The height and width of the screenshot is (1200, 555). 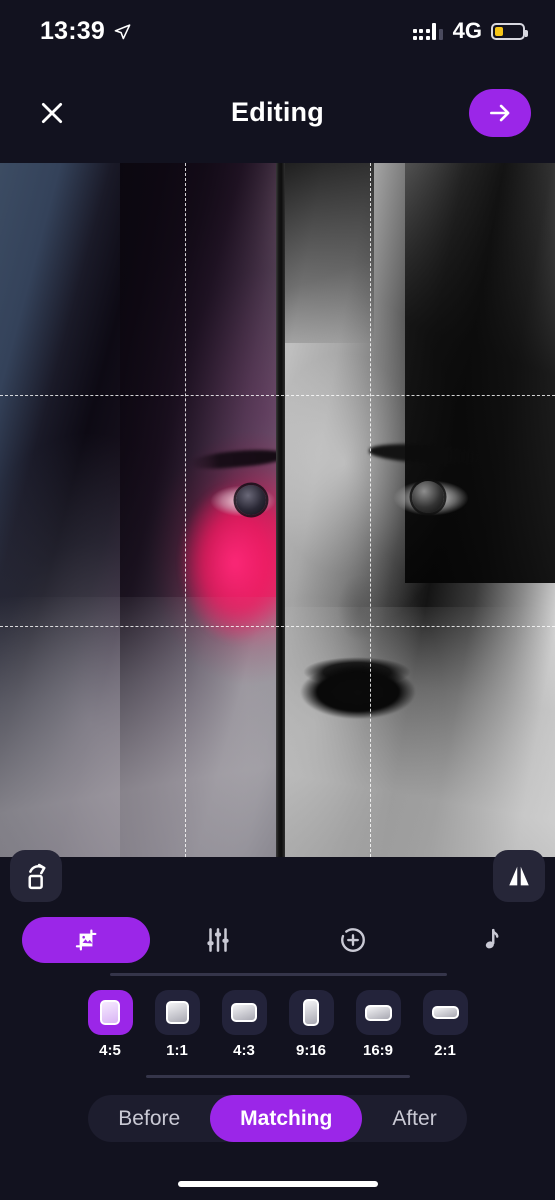 I want to click on aspect-ratio-list: 4:5 1:1 4:3 9:16 16:9 2:1, so click(x=277, y=1024).